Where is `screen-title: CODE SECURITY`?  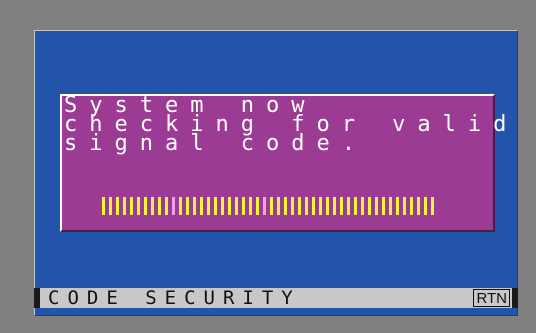
screen-title: CODE SECURITY is located at coordinates (174, 298).